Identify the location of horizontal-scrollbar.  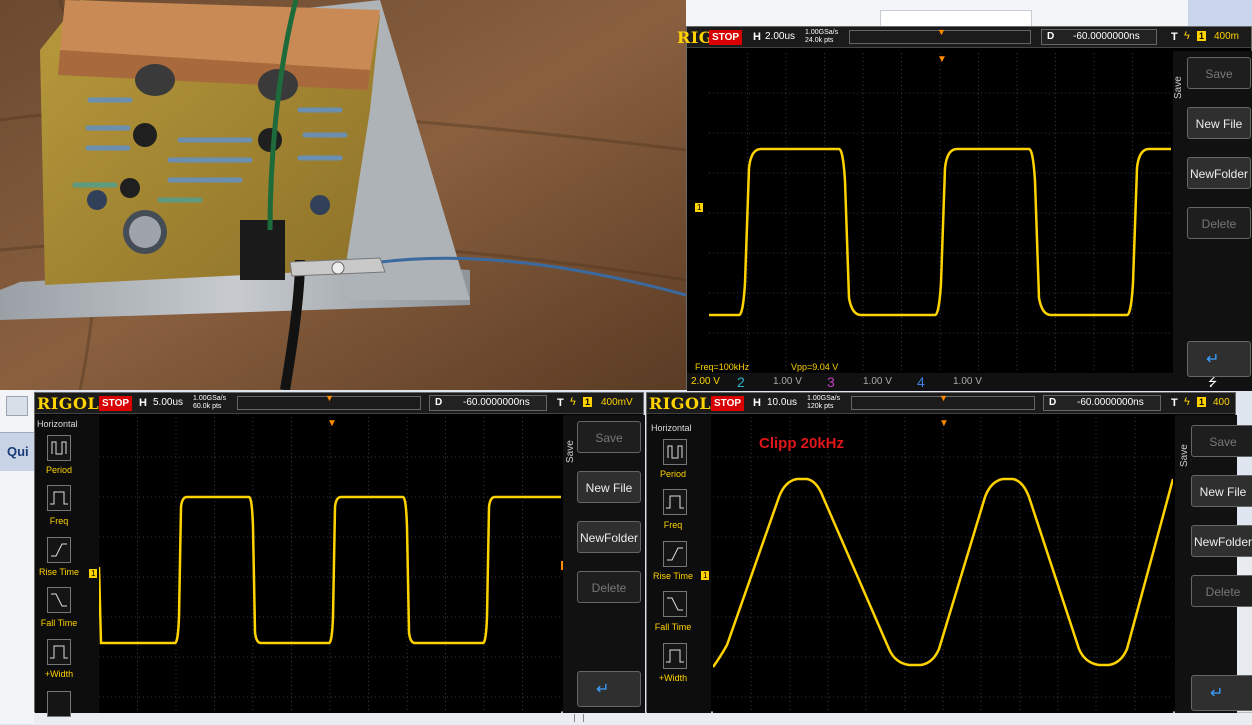
(643, 718).